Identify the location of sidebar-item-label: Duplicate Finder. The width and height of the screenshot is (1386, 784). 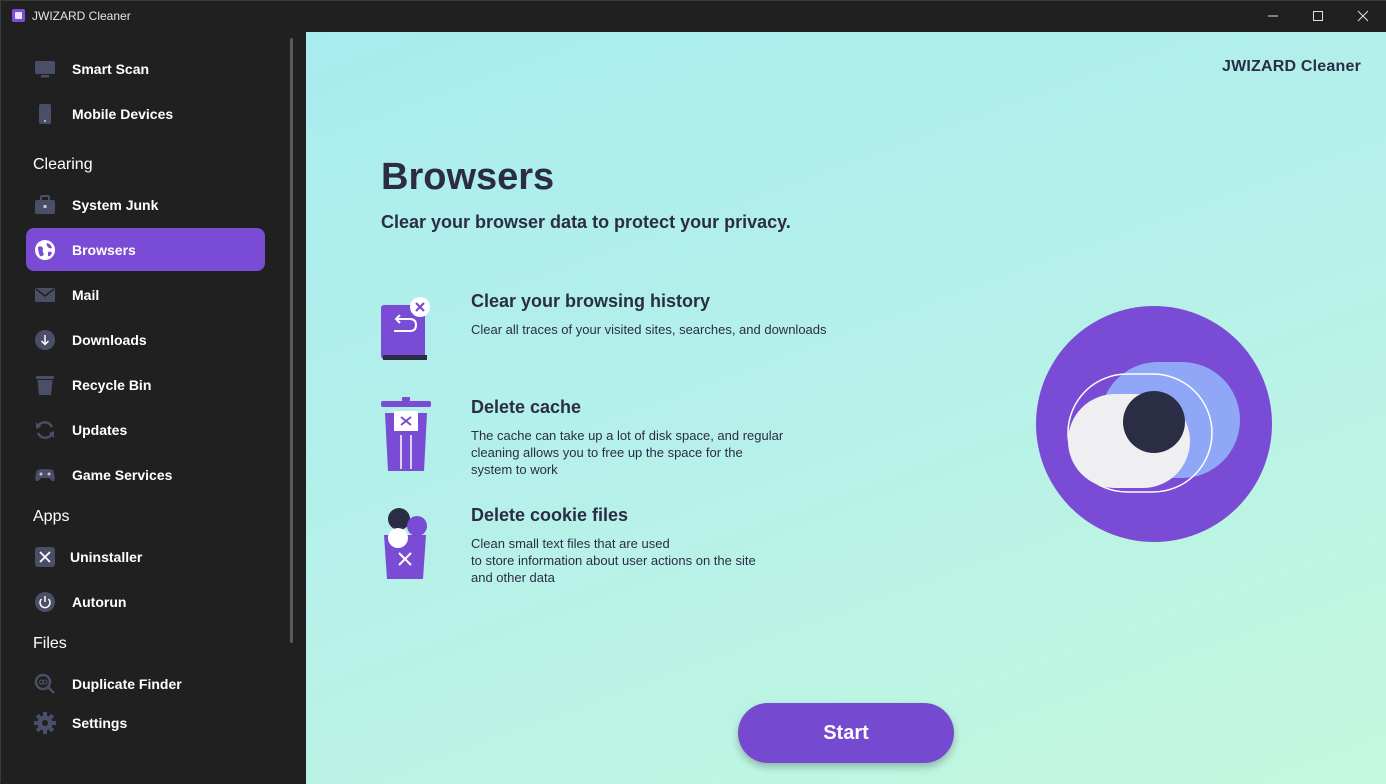
(127, 684).